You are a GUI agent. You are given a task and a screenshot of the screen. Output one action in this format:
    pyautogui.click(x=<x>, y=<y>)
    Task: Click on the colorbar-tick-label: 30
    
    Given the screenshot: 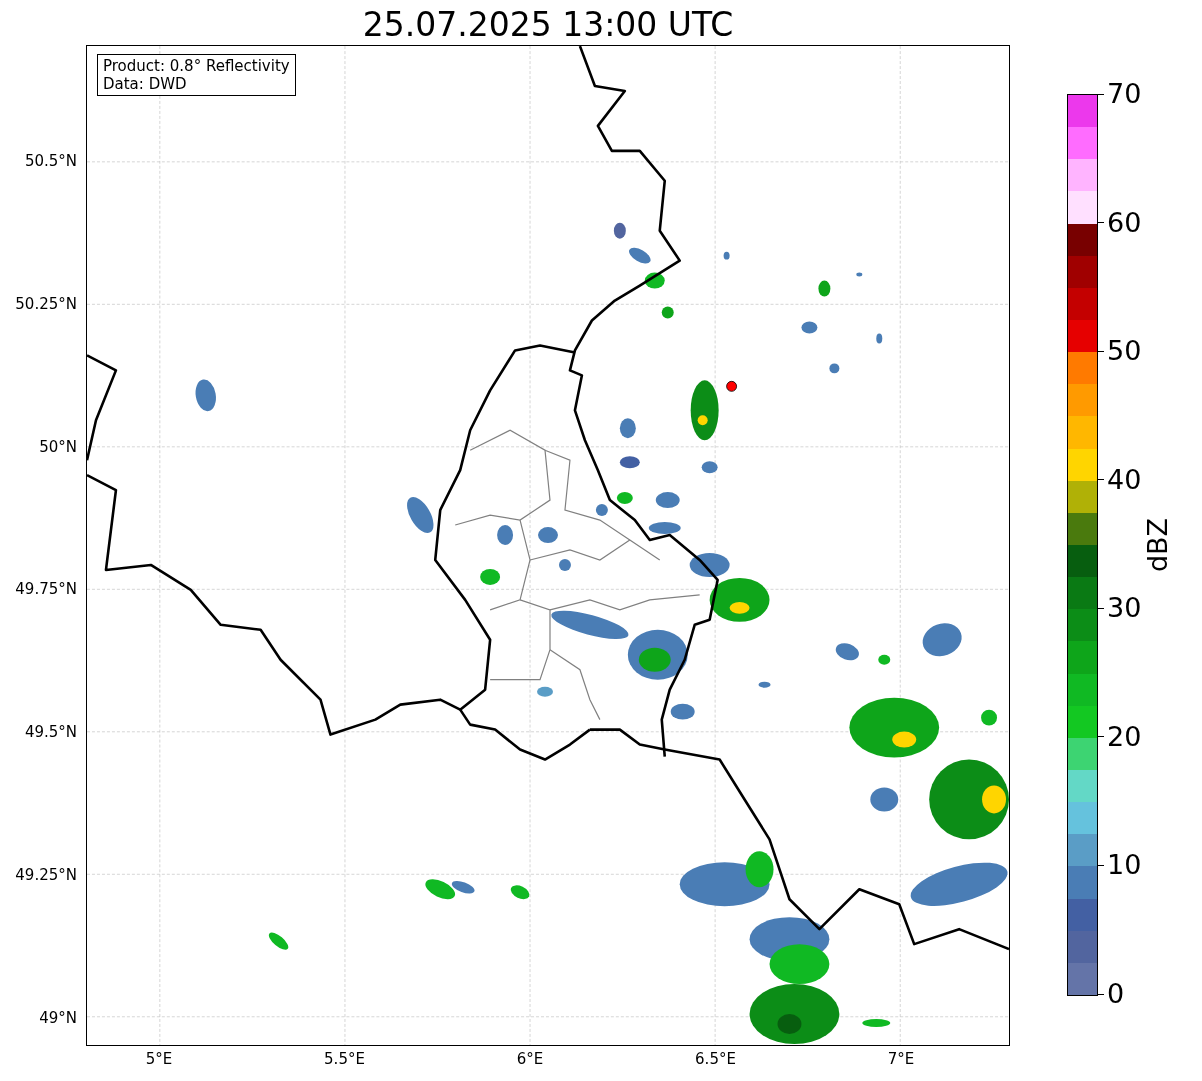 What is the action you would take?
    pyautogui.click(x=1124, y=608)
    